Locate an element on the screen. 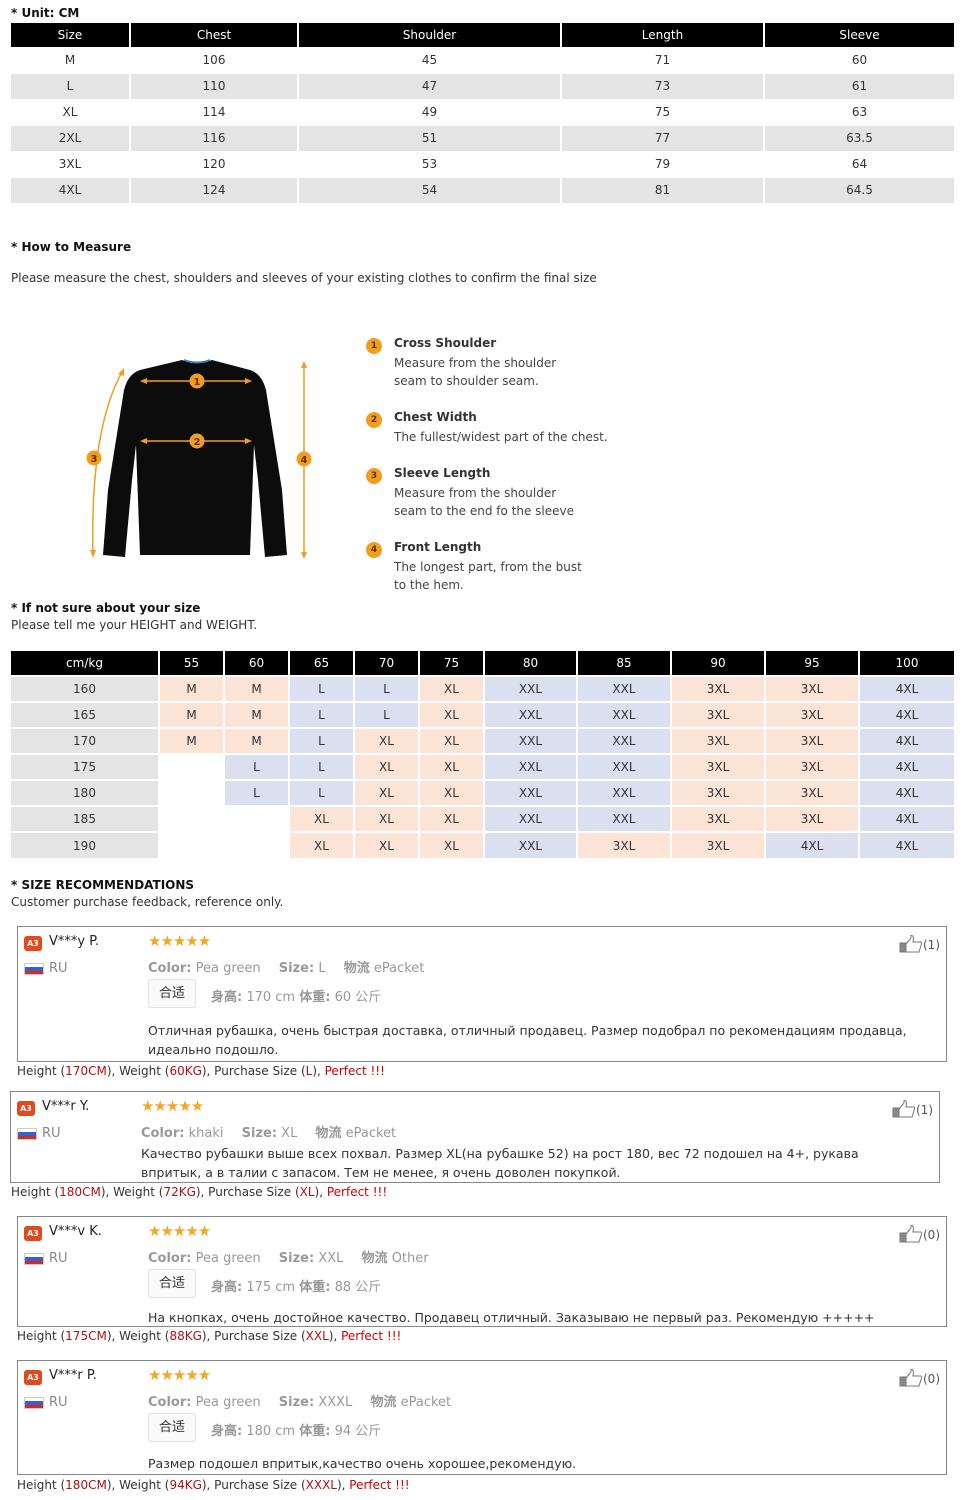  header-weight: 90 is located at coordinates (718, 663).